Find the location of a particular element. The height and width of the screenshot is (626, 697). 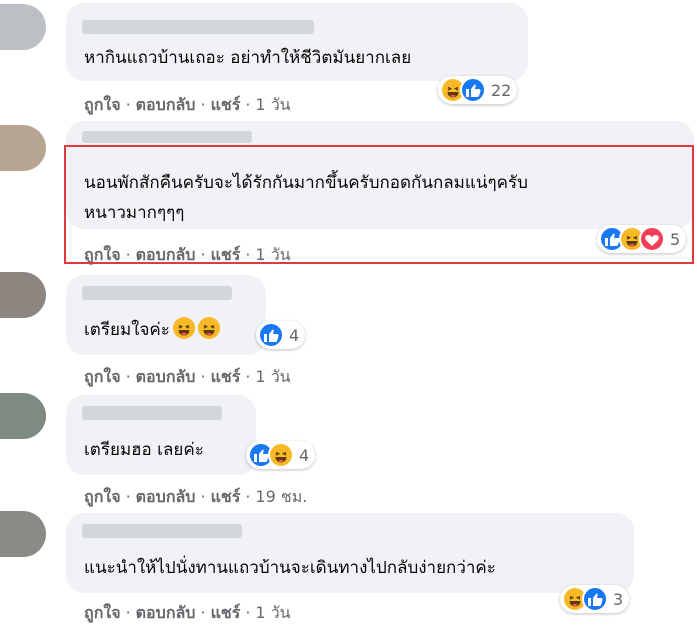

comment-text: เตรียมใจค่ะ is located at coordinates (152, 330).